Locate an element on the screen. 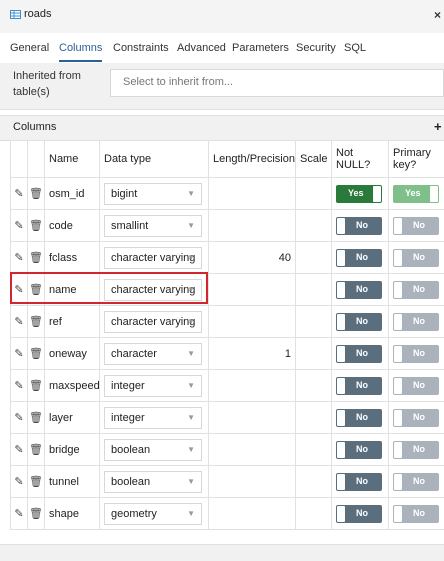 The height and width of the screenshot is (561, 444). column-name: layer is located at coordinates (72, 418).